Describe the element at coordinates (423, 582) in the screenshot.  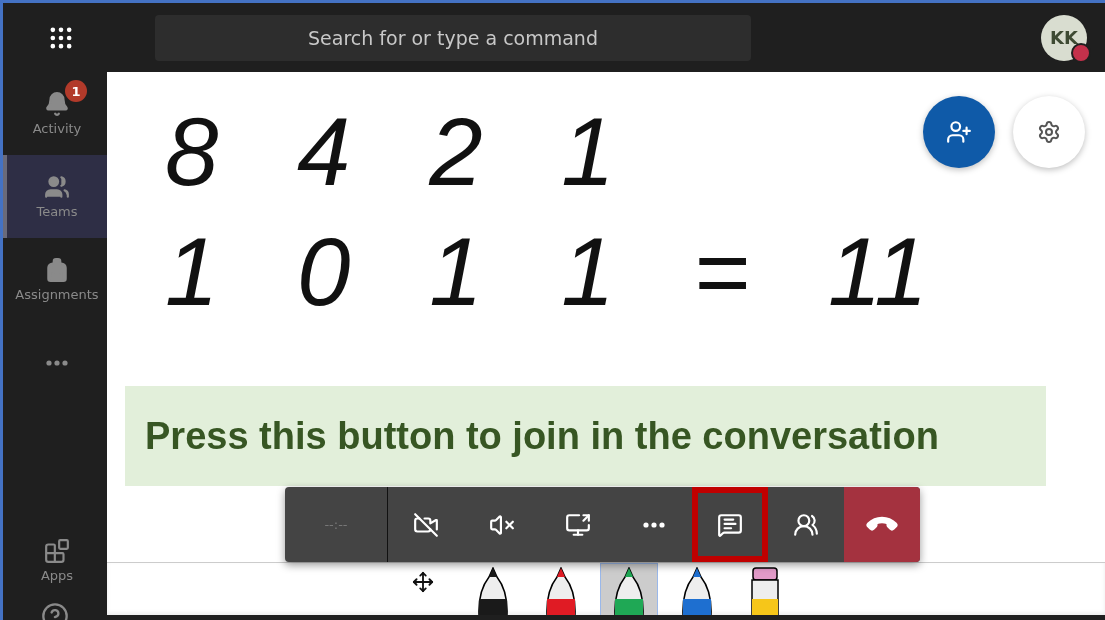
I see `move-icon` at that location.